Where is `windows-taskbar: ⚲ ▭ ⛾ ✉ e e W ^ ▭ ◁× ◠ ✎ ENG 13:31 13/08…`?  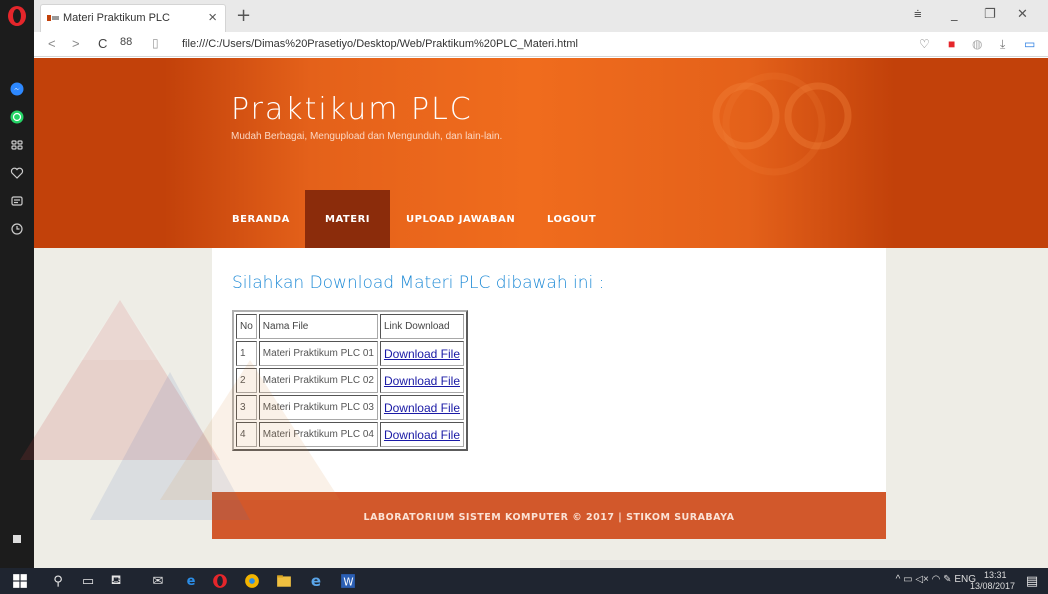
windows-taskbar: ⚲ ▭ ⛾ ✉ e e W ^ ▭ ◁× ◠ ✎ ENG 13:31 13/08… is located at coordinates (524, 581).